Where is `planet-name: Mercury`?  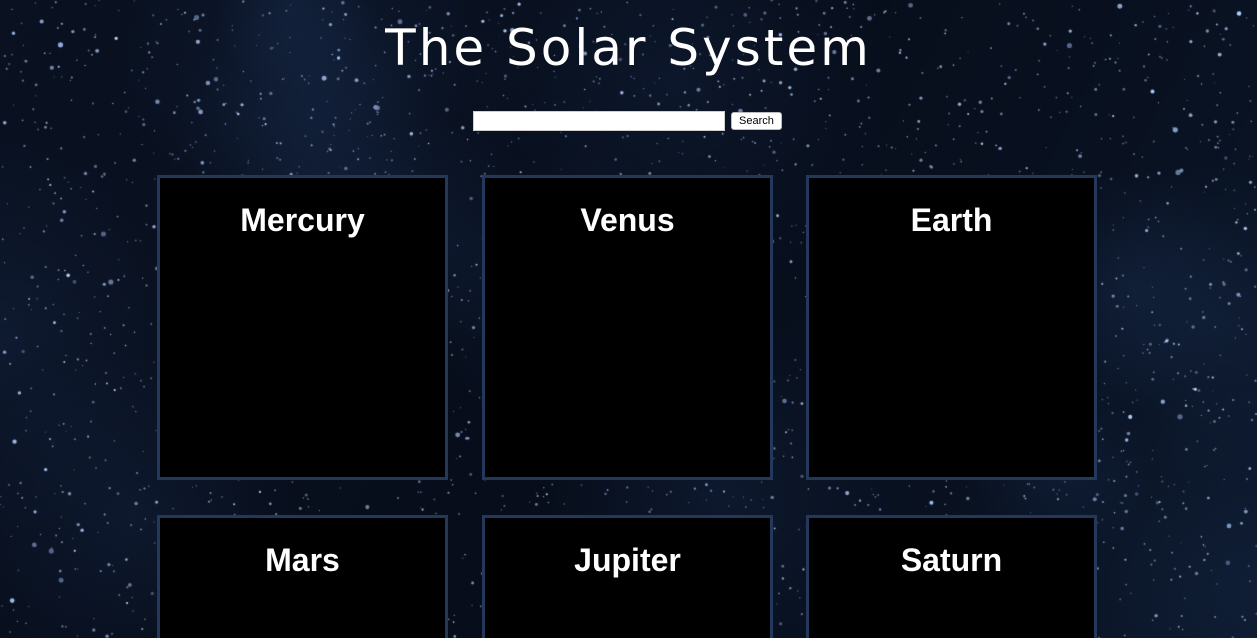 planet-name: Mercury is located at coordinates (302, 220).